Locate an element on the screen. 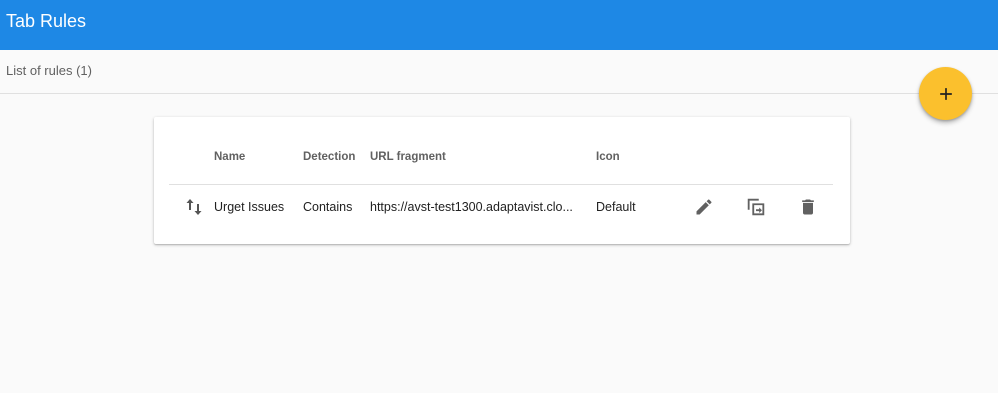  header-divider is located at coordinates (501, 184).